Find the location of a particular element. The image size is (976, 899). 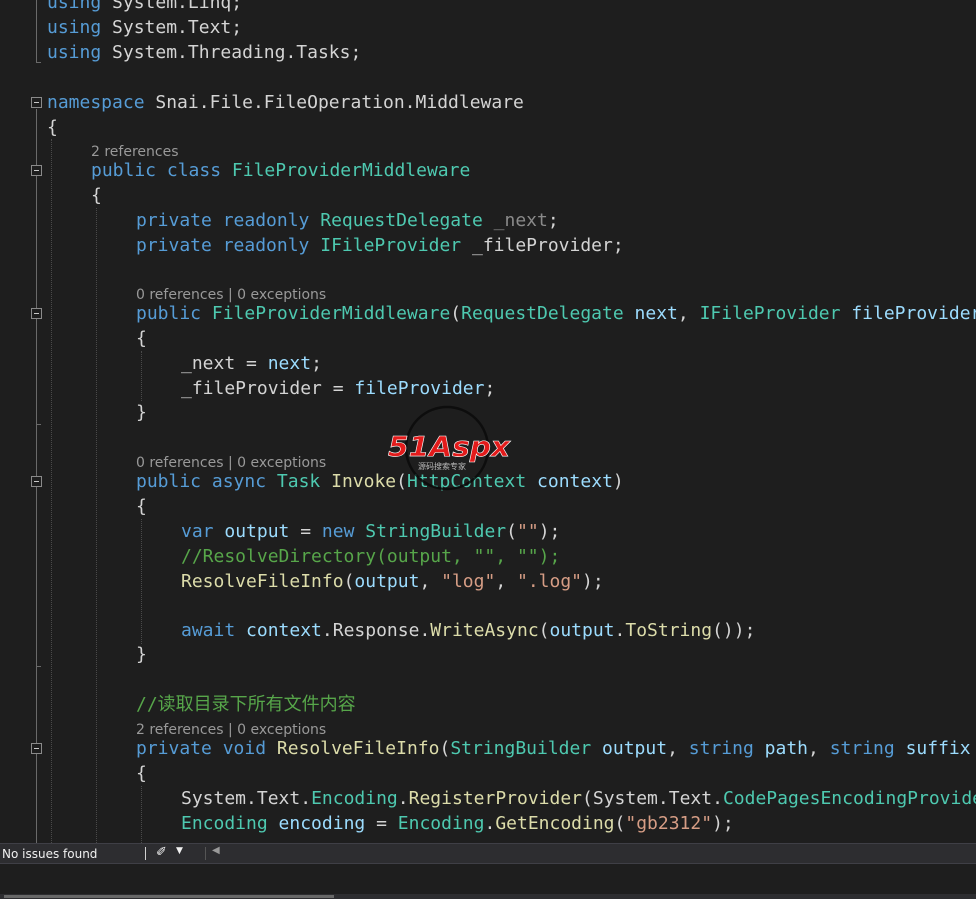

51aspx-watermark-logo: 51Aspx 源码搜索专家 is located at coordinates (449, 448).